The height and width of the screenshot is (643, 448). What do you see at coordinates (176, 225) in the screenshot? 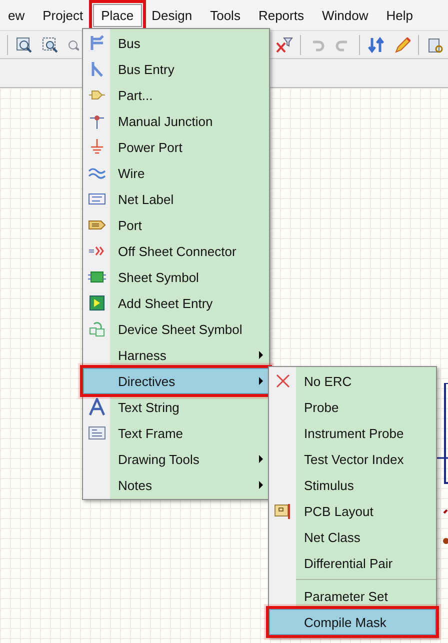
I see `menu-item: Port` at bounding box center [176, 225].